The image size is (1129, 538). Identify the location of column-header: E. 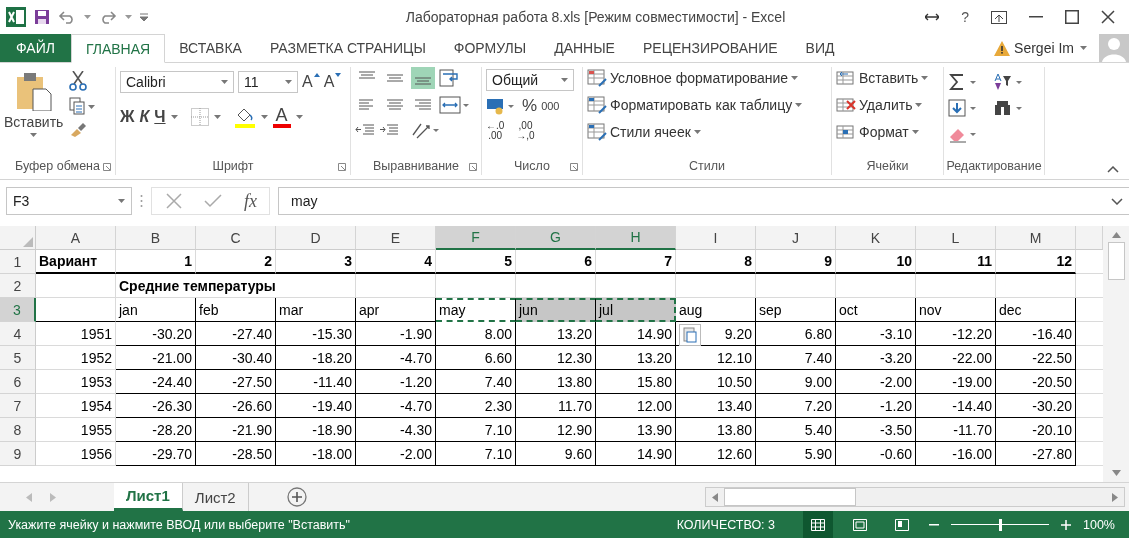
(396, 238).